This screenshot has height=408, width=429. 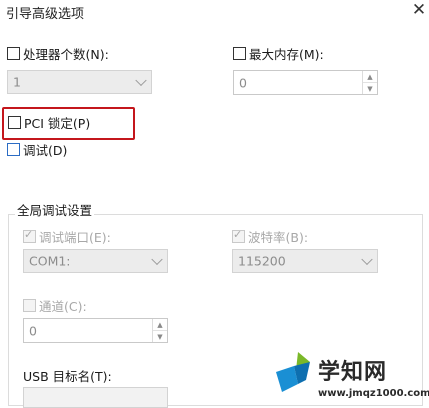 I want to click on debug-checkbox, so click(x=13, y=149).